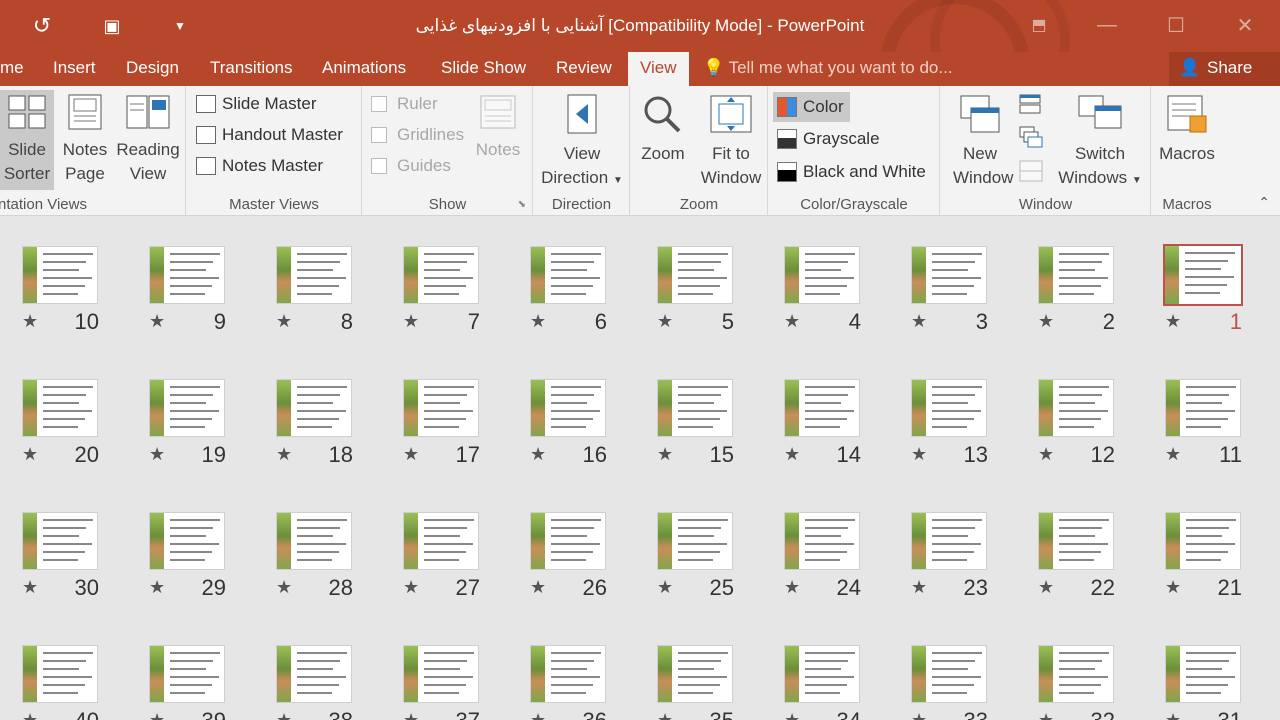  Describe the element at coordinates (444, 275) in the screenshot. I see `slide-thumbnail: ★ 7` at that location.